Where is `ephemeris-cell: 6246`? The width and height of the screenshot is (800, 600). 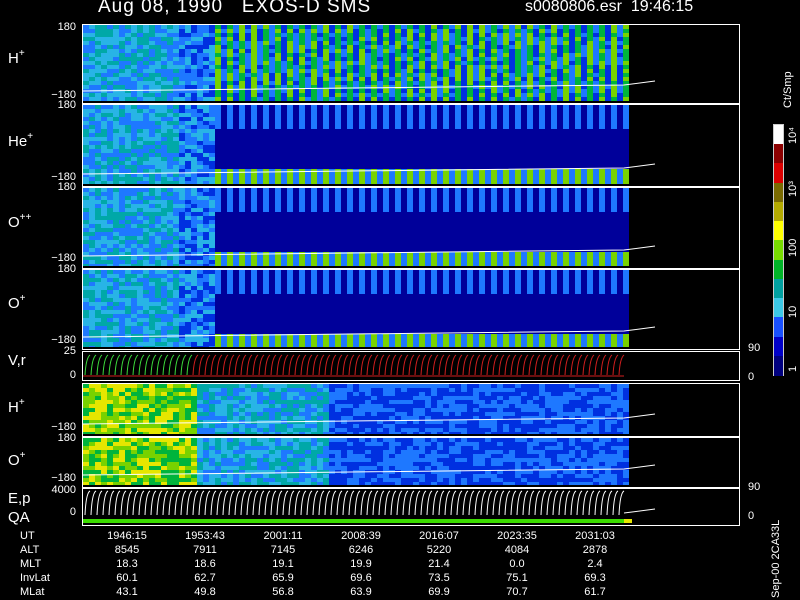 ephemeris-cell: 6246 is located at coordinates (361, 550).